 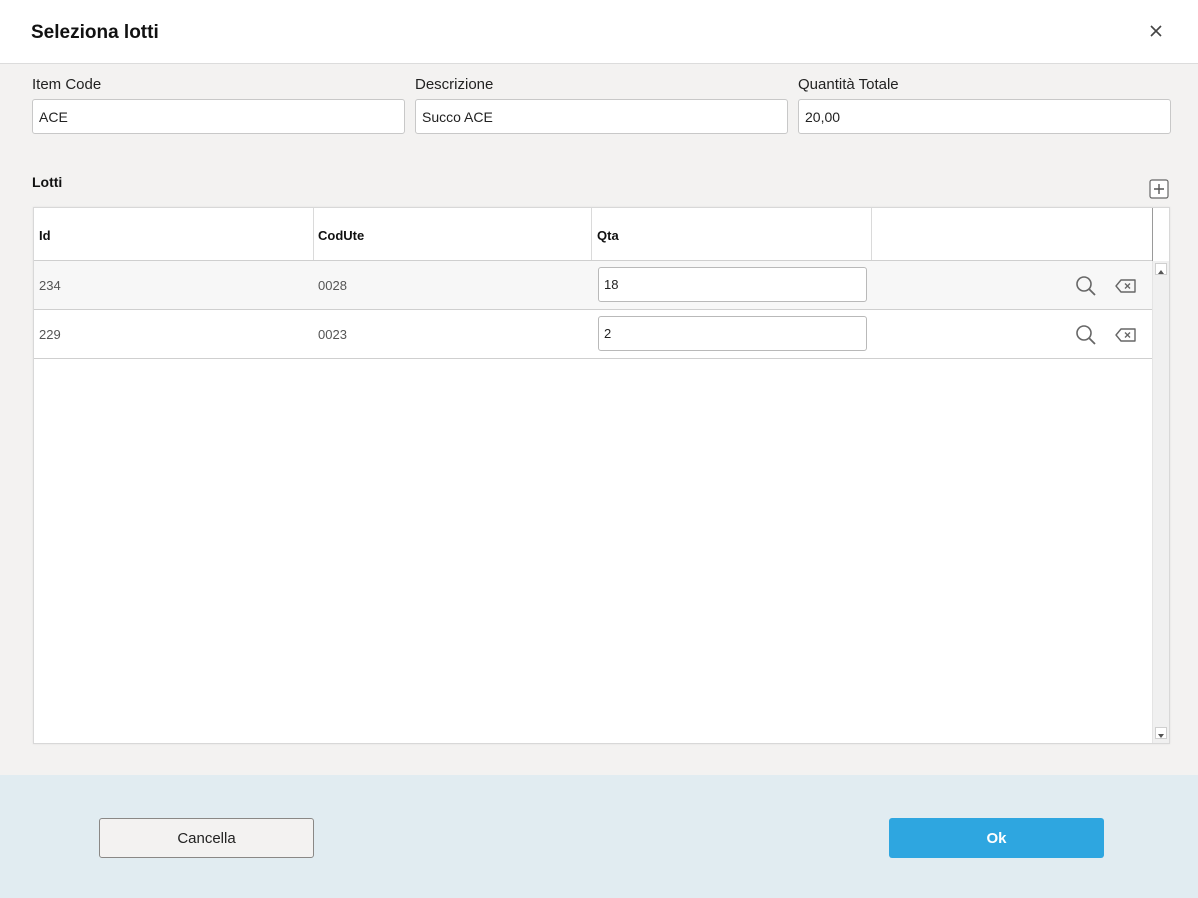 I want to click on cell-codute: 0028, so click(x=332, y=285).